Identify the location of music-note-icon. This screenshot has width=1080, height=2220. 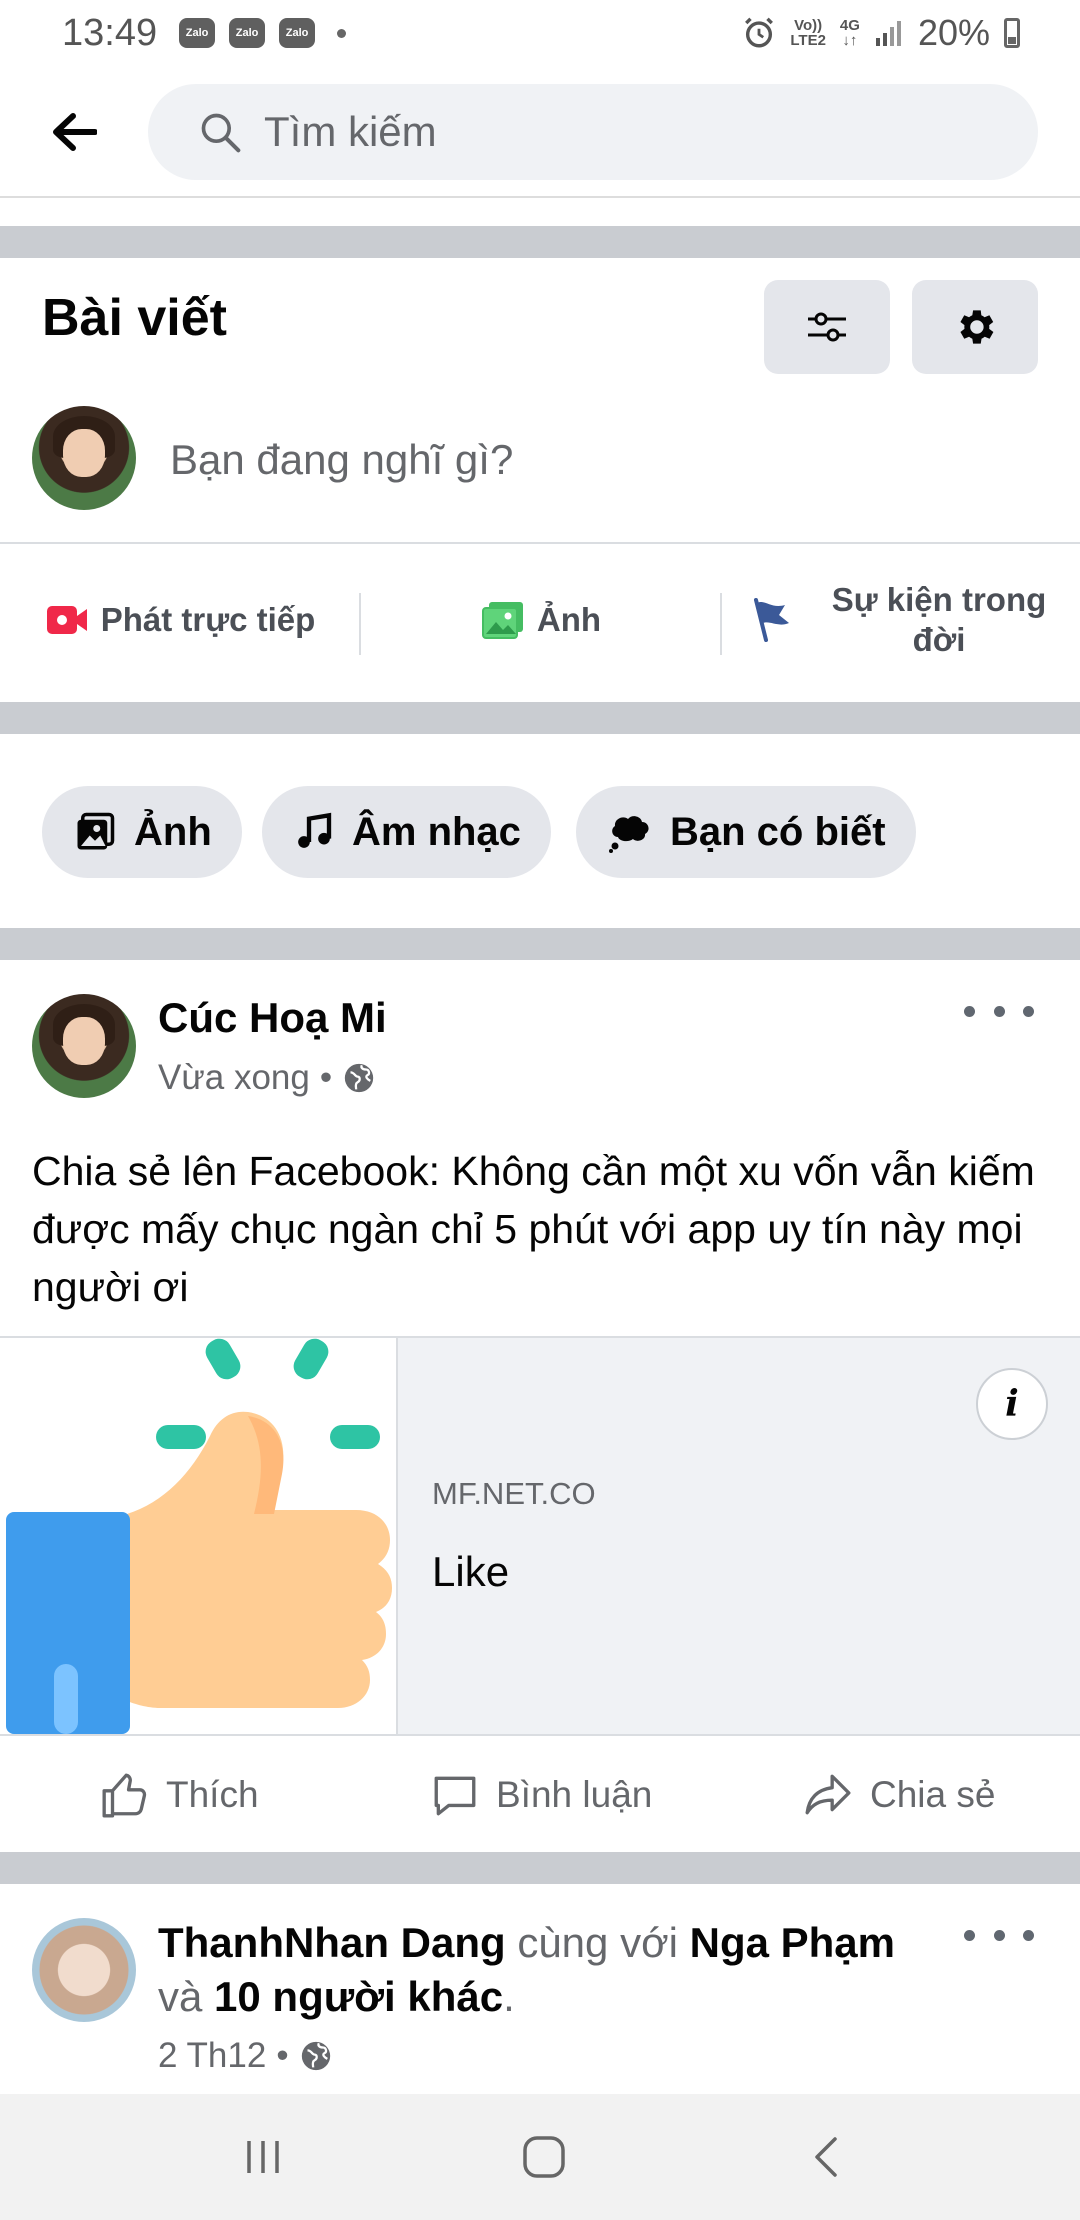
(315, 830).